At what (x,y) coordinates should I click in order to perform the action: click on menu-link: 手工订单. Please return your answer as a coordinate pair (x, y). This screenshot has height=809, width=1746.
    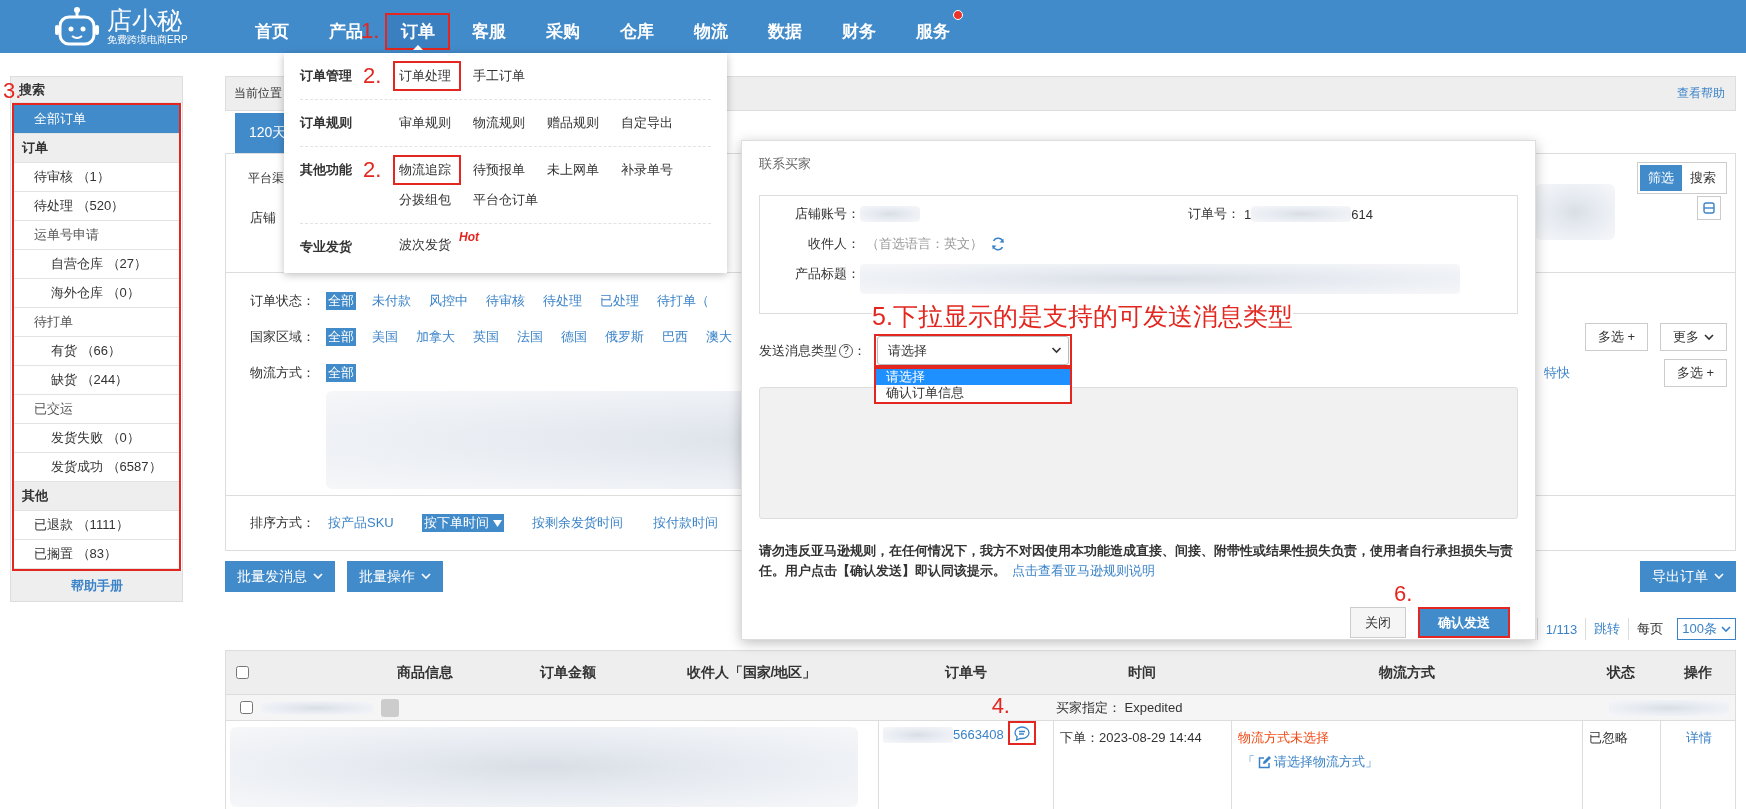
    Looking at the image, I should click on (501, 76).